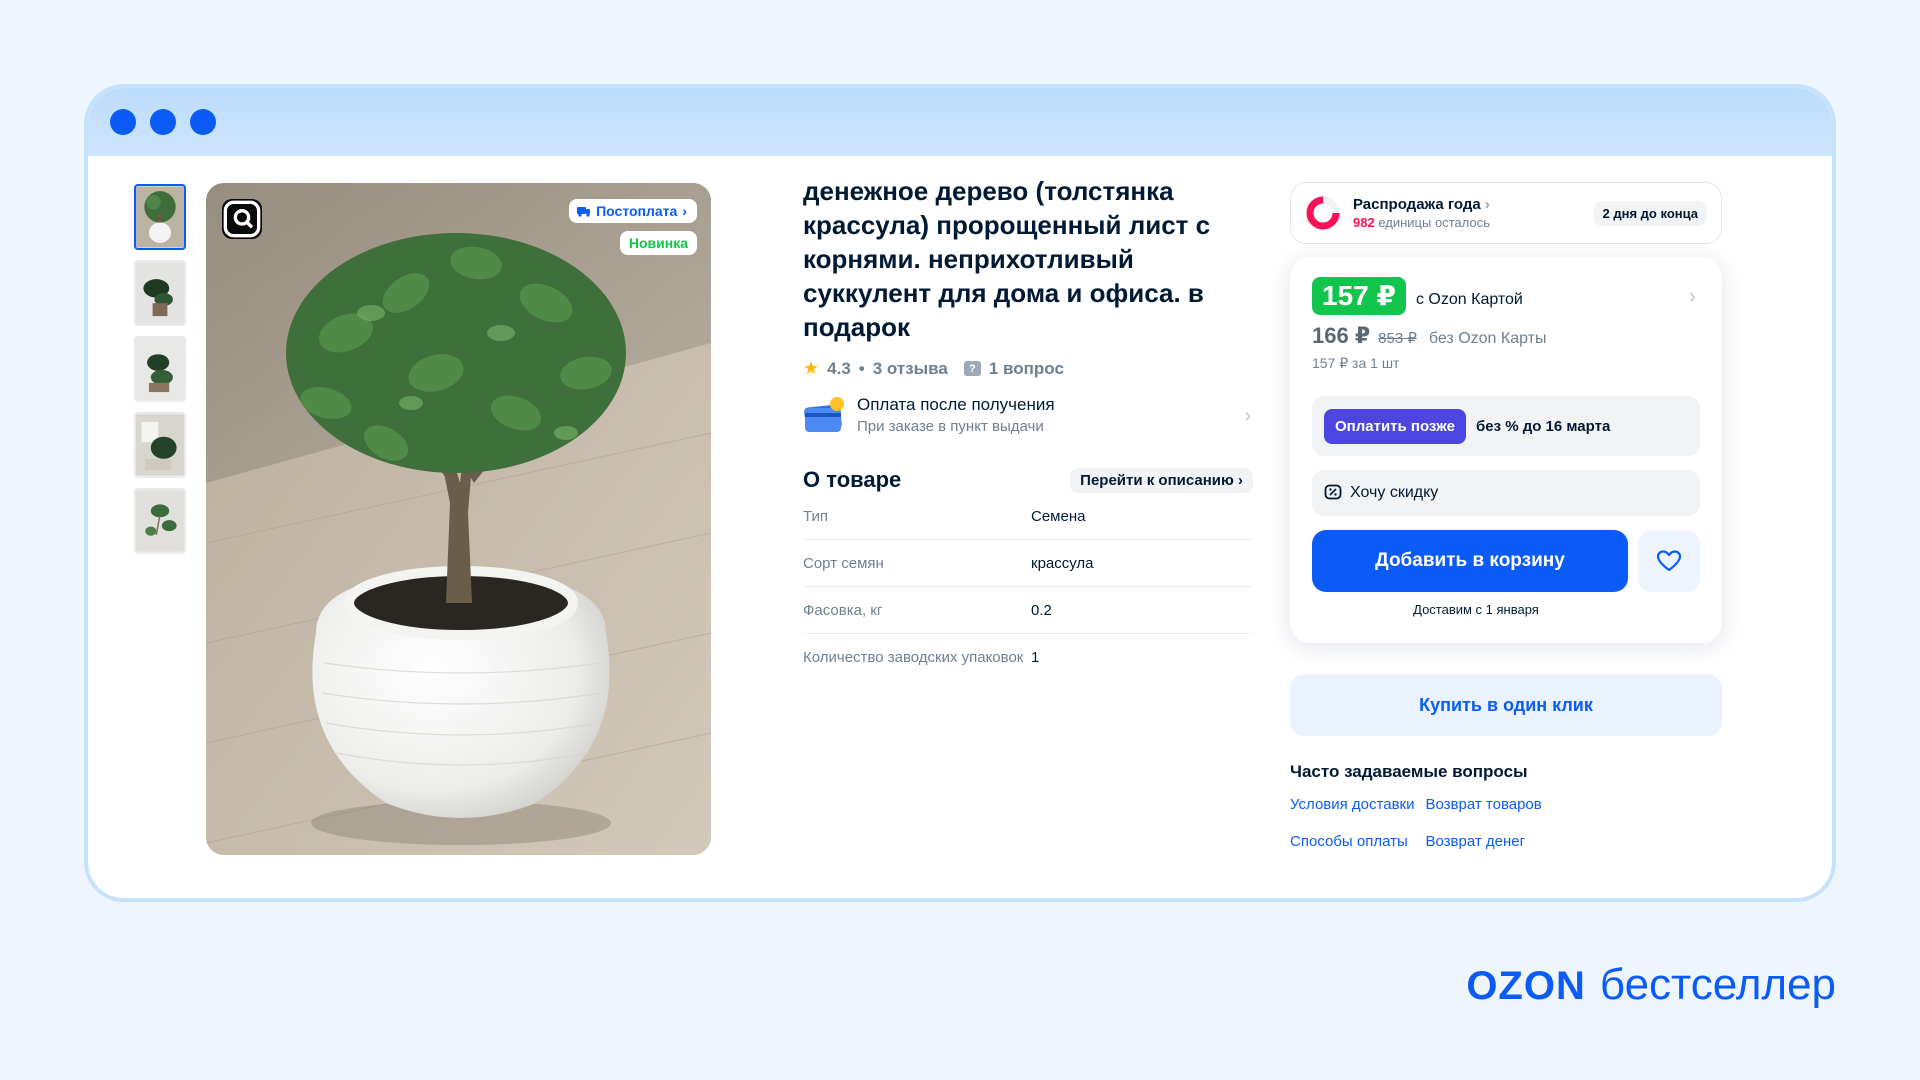 The width and height of the screenshot is (1920, 1080). Describe the element at coordinates (1041, 610) in the screenshot. I see `spec-value: 0.2` at that location.